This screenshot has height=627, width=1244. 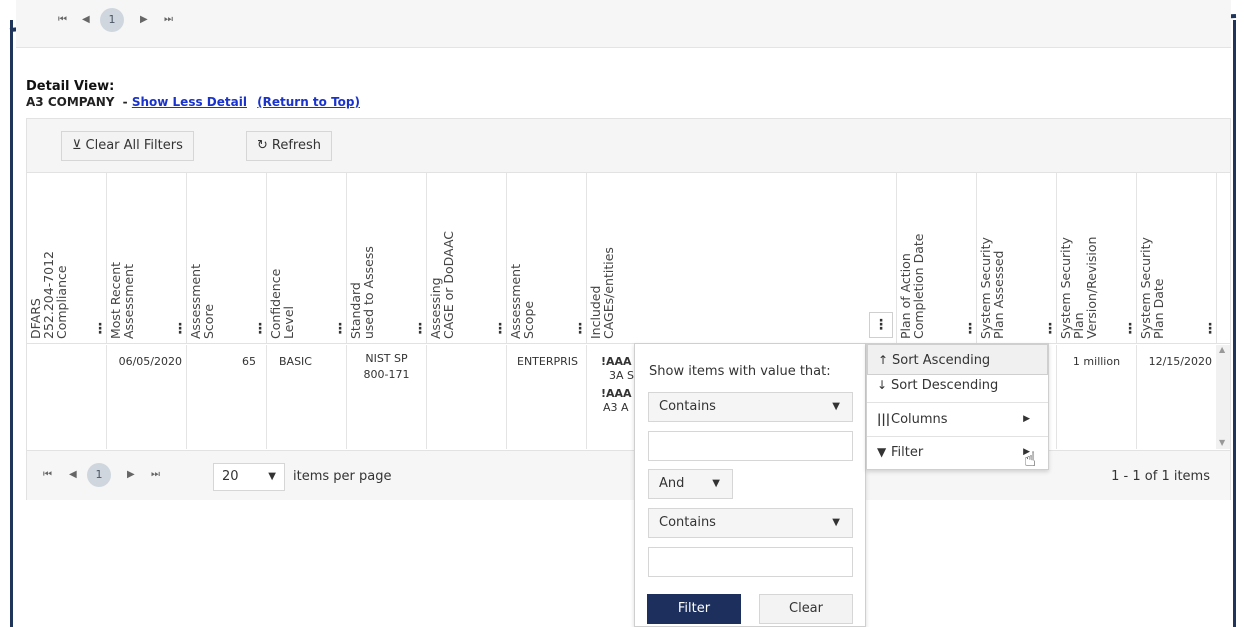 I want to click on filter-clear-button: Clear, so click(x=806, y=609).